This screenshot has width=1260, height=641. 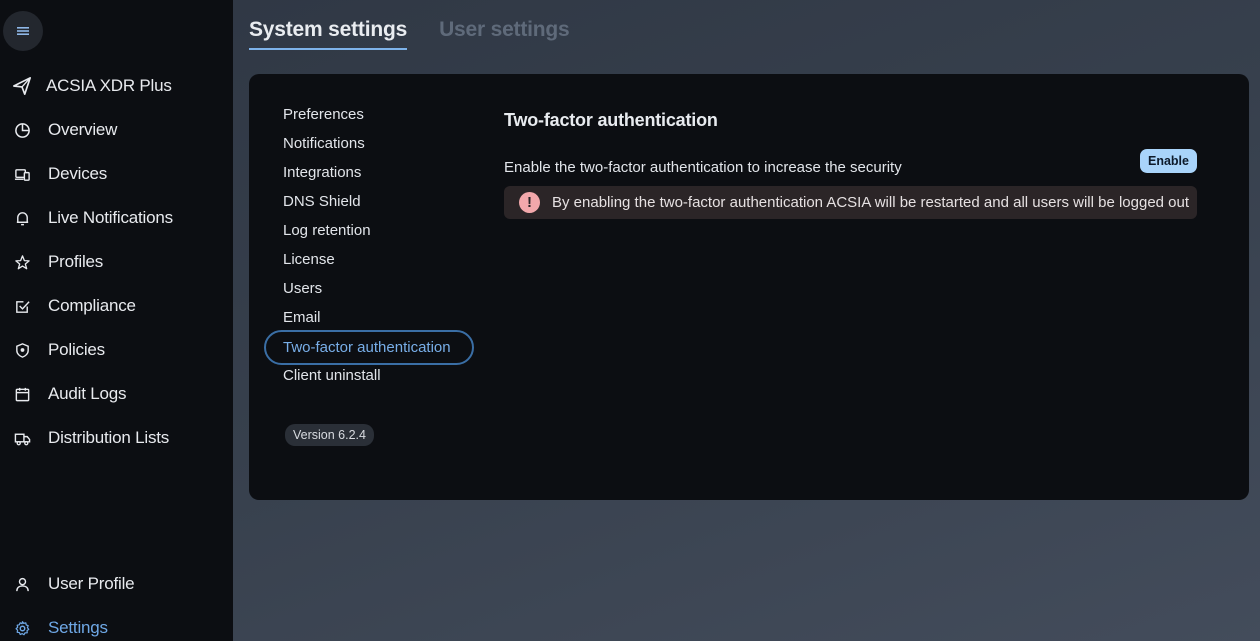 I want to click on sidebar-item-label: Settings, so click(x=78, y=627).